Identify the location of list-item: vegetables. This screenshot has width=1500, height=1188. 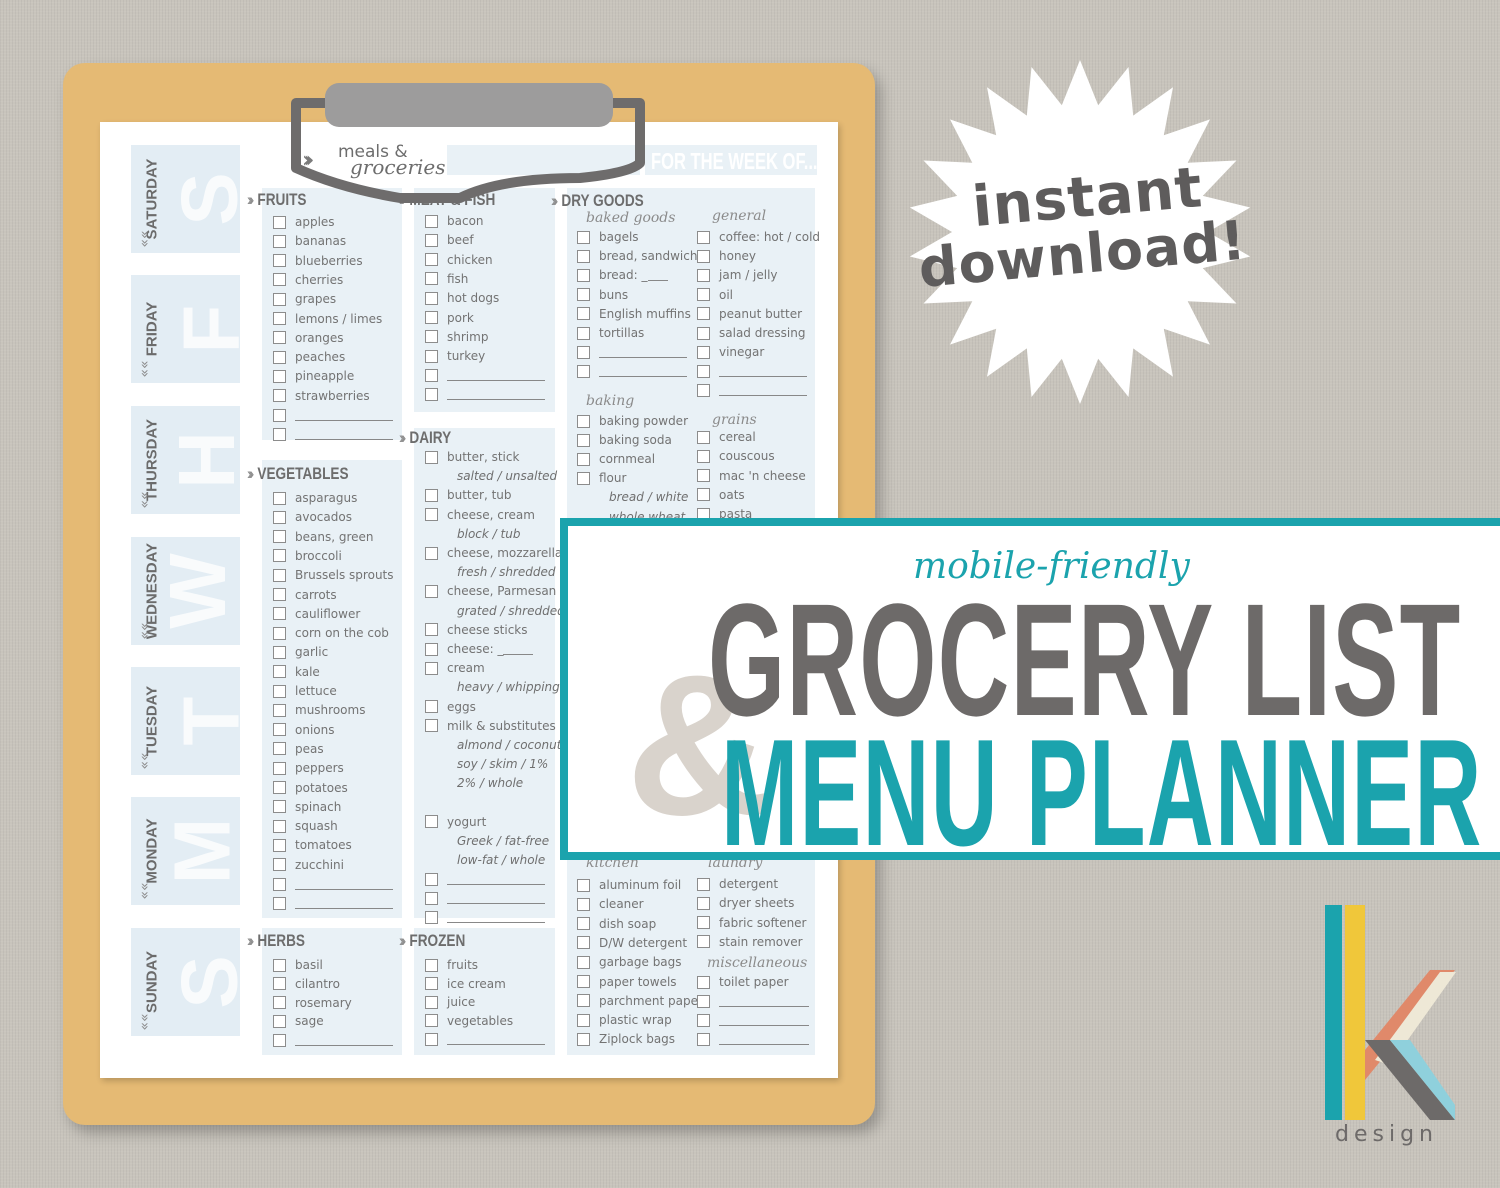
(469, 1021).